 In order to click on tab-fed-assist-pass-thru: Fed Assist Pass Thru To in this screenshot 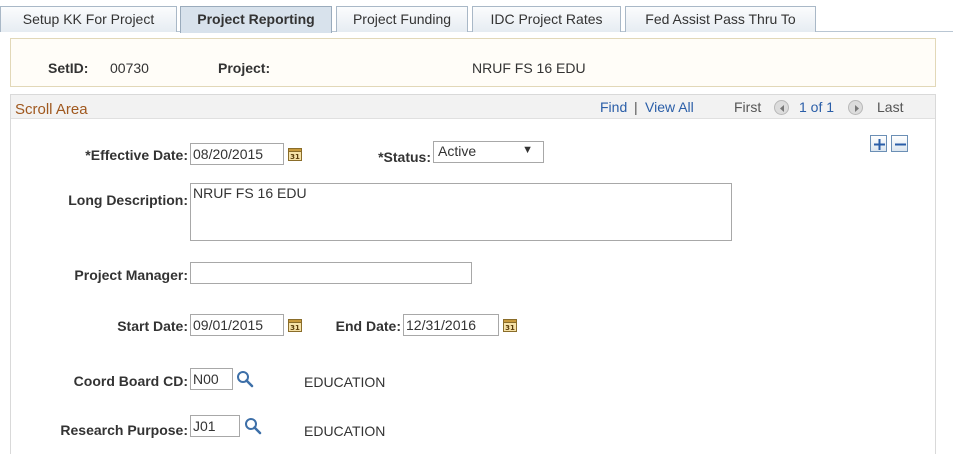, I will do `click(720, 19)`.